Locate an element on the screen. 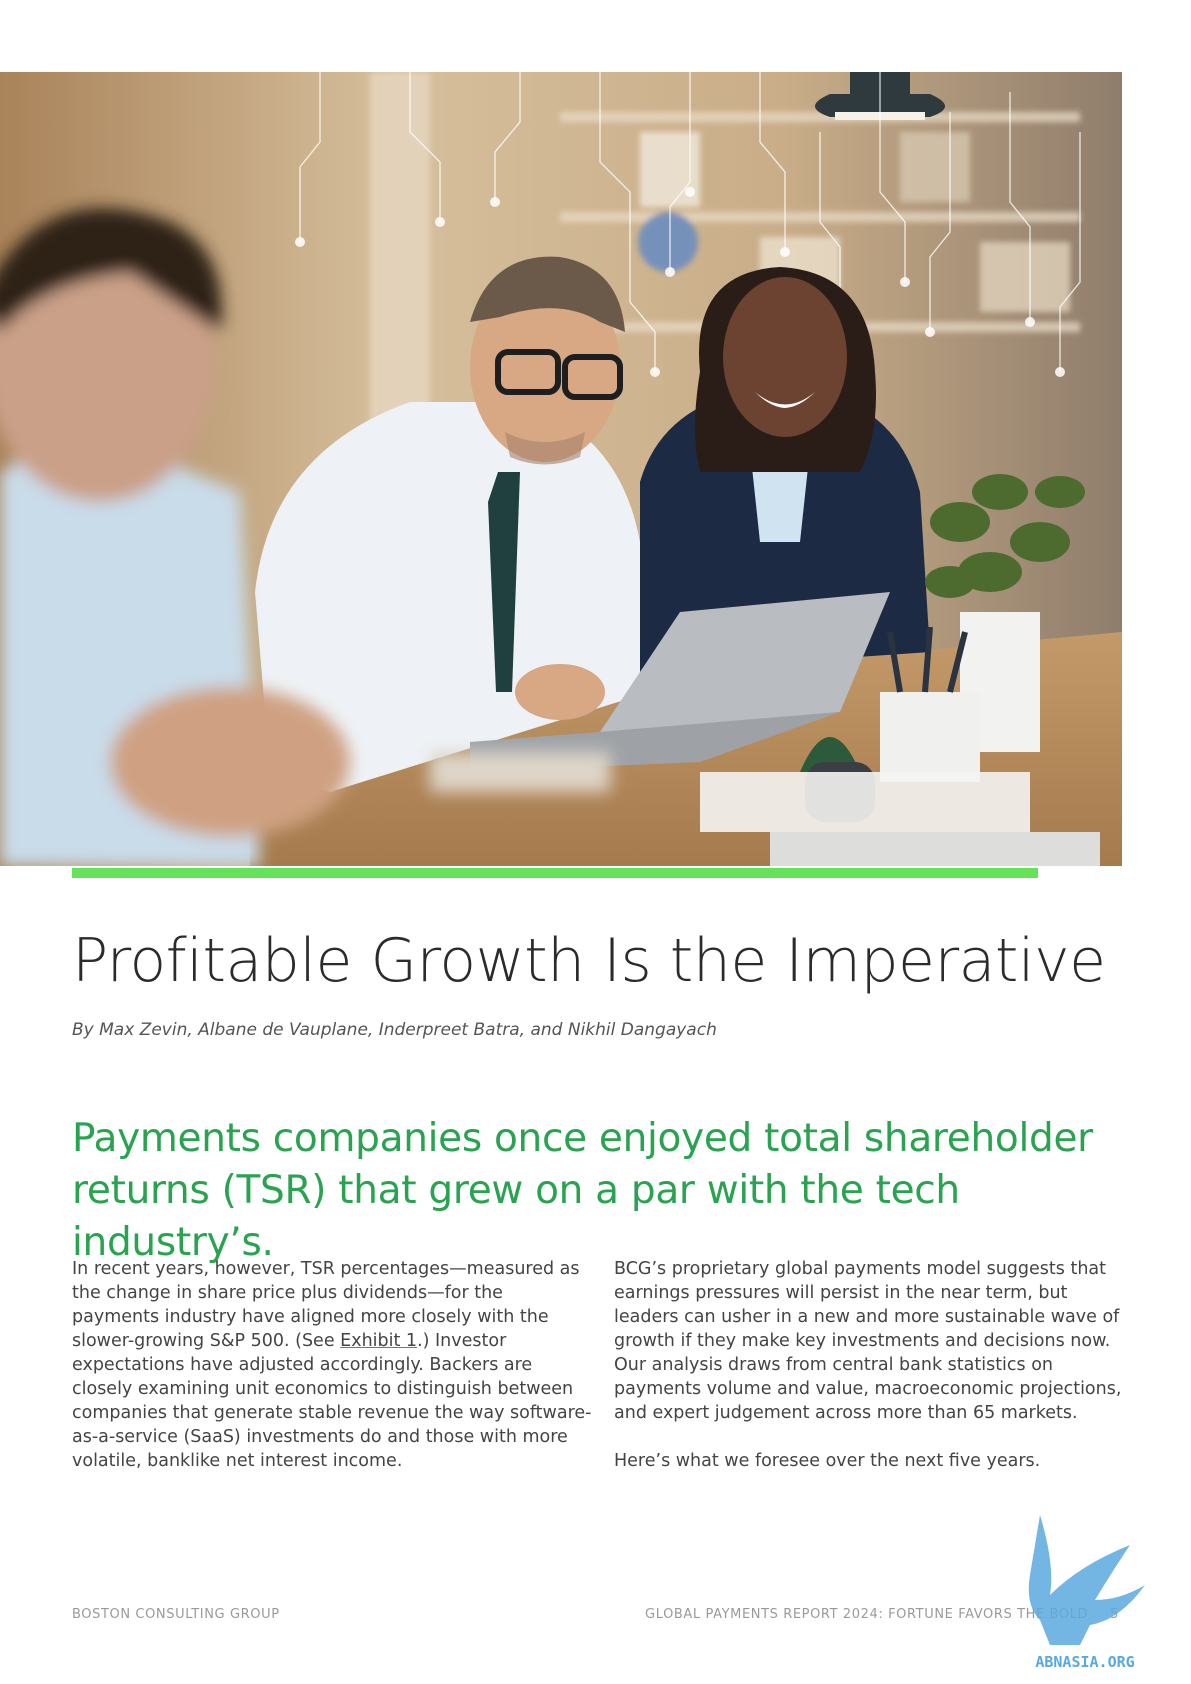 Image resolution: width=1191 pixels, height=1684 pixels. watermark-text: ABNASIA.ORG is located at coordinates (1084, 1662).